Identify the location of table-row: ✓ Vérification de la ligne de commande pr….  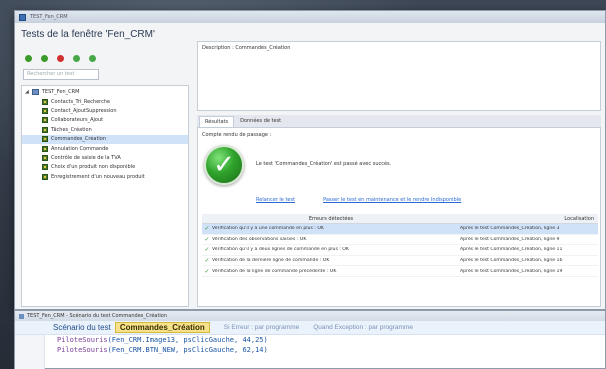
(400, 271).